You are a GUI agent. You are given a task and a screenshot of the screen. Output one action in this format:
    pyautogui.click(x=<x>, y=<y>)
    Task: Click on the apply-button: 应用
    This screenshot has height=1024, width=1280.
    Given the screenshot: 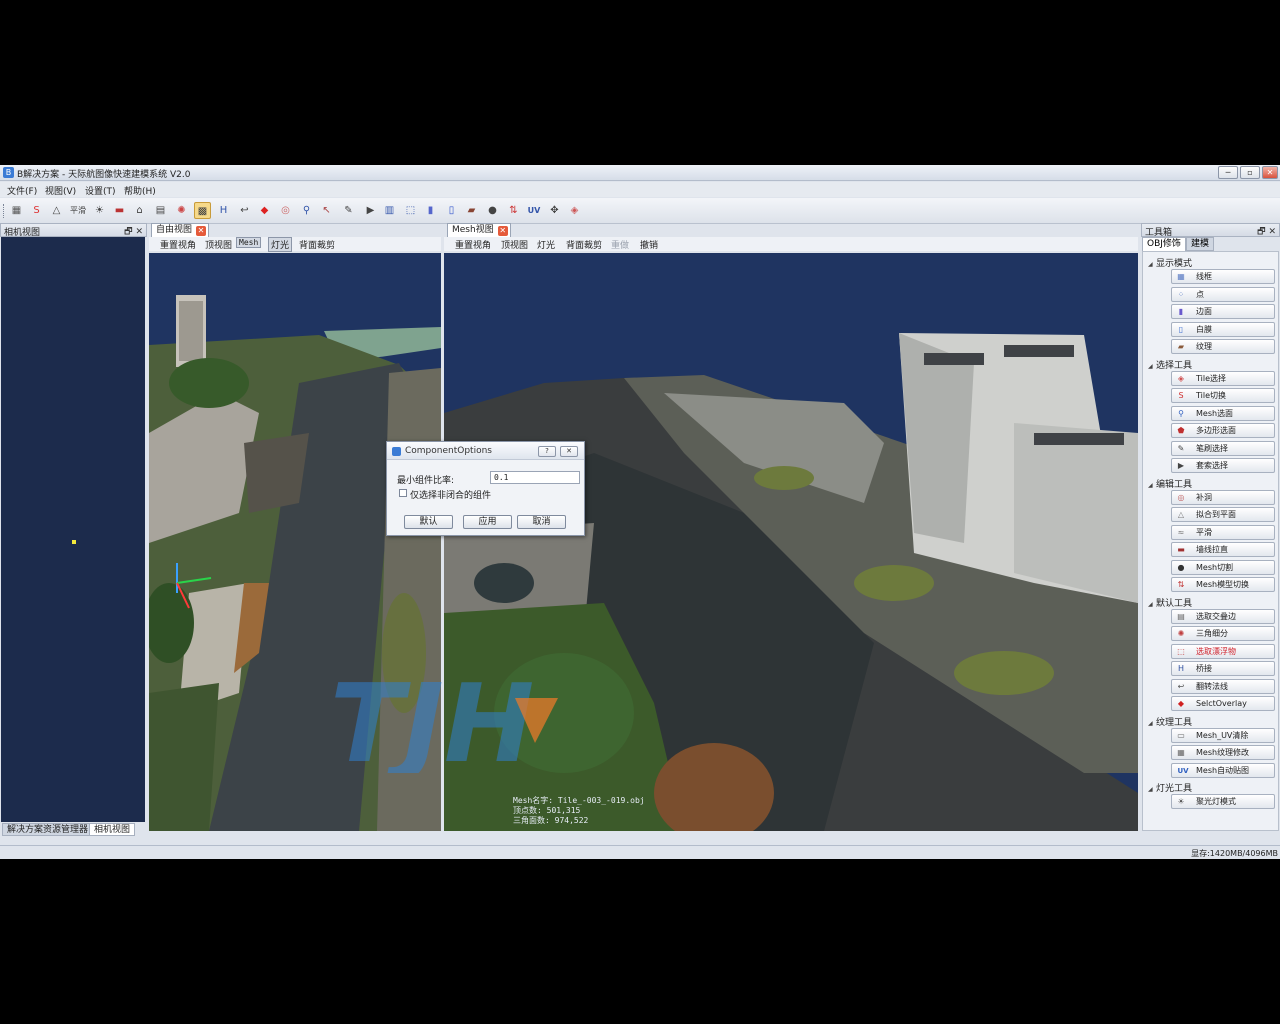 What is the action you would take?
    pyautogui.click(x=487, y=522)
    